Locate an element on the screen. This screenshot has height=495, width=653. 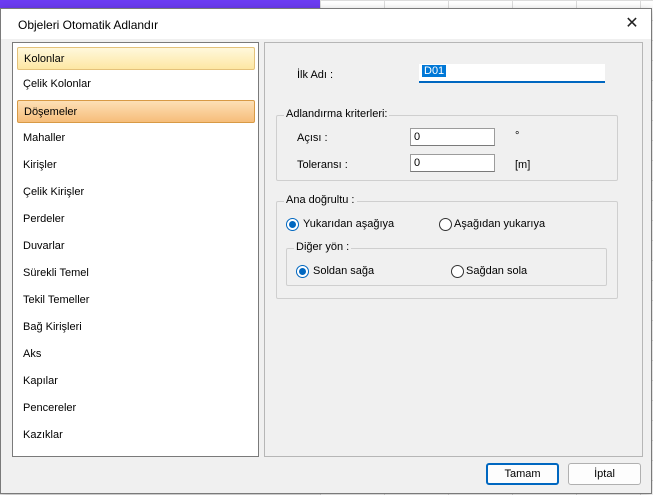
tolerance-unit: [m] is located at coordinates (523, 165).